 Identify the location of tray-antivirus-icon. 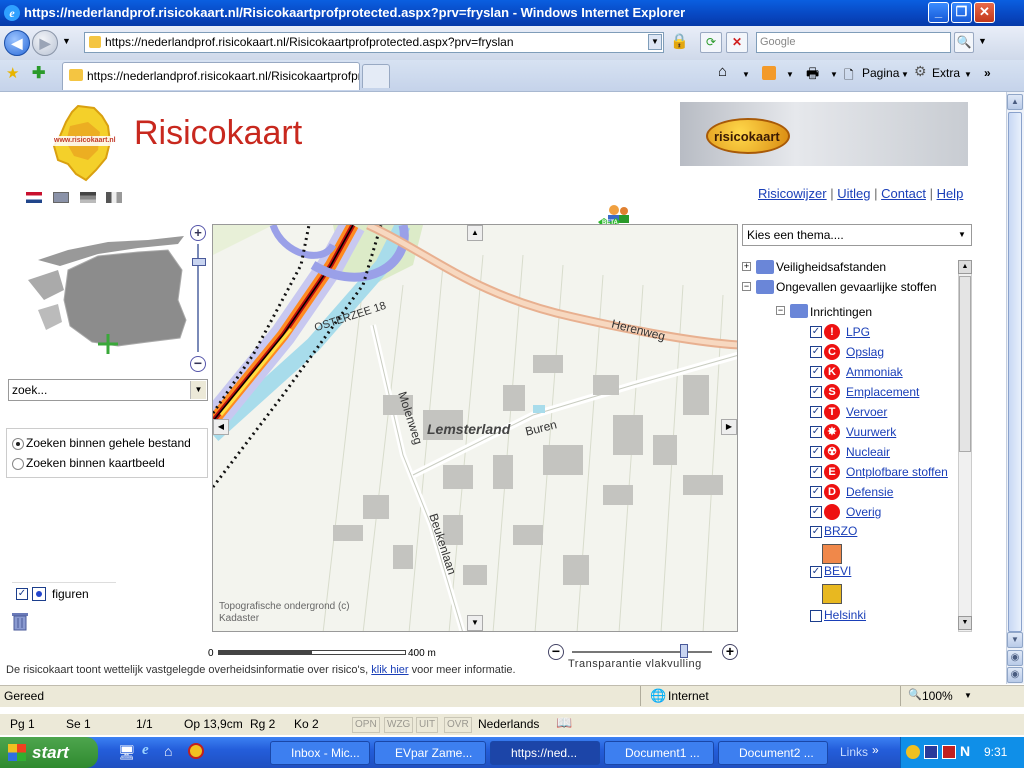
(949, 752).